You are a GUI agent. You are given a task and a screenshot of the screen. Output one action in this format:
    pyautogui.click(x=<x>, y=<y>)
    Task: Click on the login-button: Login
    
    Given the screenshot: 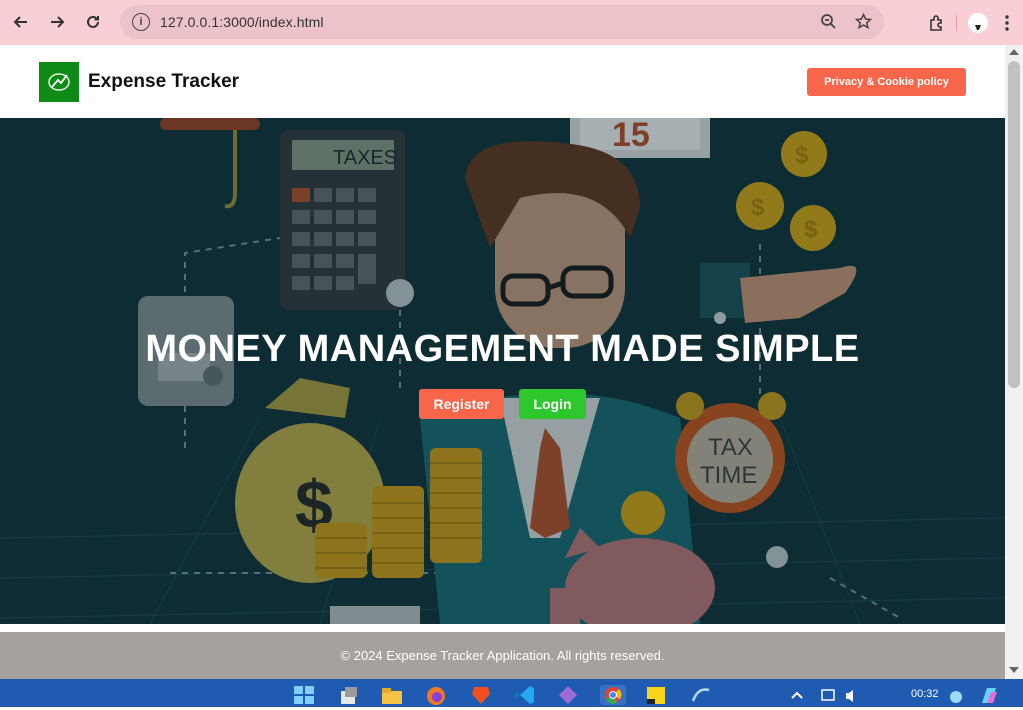 What is the action you would take?
    pyautogui.click(x=552, y=404)
    